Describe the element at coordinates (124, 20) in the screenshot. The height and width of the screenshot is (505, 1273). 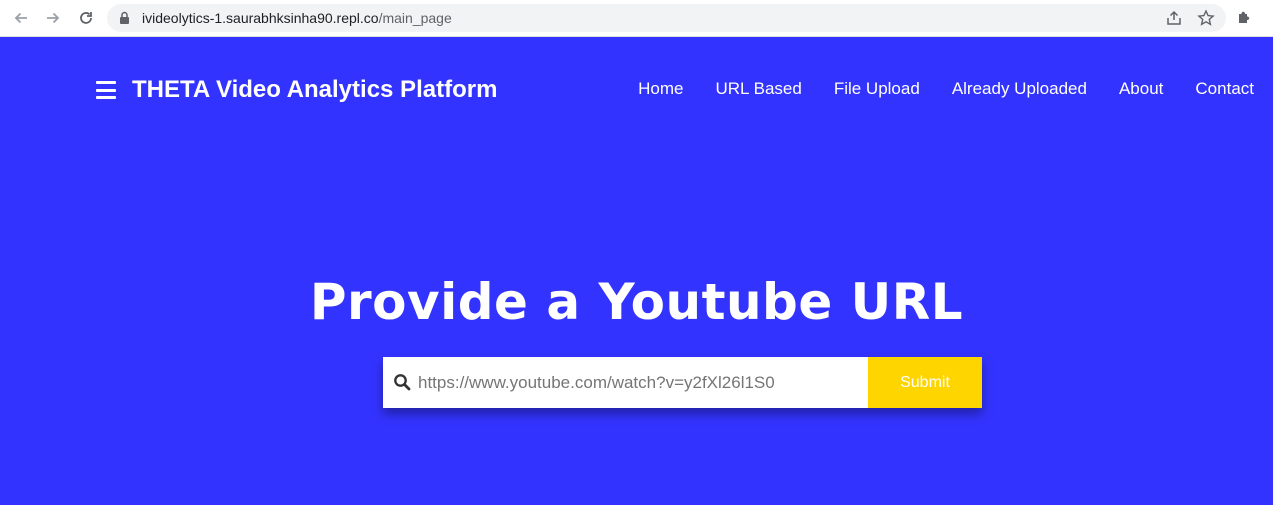
I see `lock-icon` at that location.